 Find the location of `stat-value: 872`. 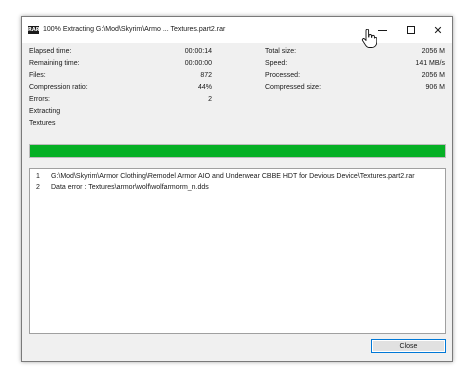

stat-value: 872 is located at coordinates (206, 75).